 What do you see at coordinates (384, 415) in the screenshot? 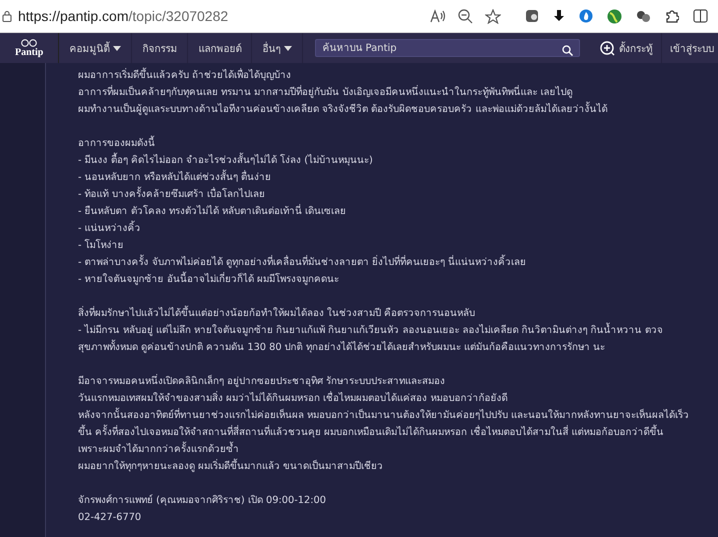
I see `post-text-line: หลังจากนั้นสองอาทิตย์ที่ทานยาช่วงแรกไม่ค่อยเห็นผล หมอบอกว่าเป็นมานานต้องให้ยามันค่อยๆไปปรับ และนอนให้มากหลังทานยาจะเห็นผลได้เร็ว` at bounding box center [384, 415].